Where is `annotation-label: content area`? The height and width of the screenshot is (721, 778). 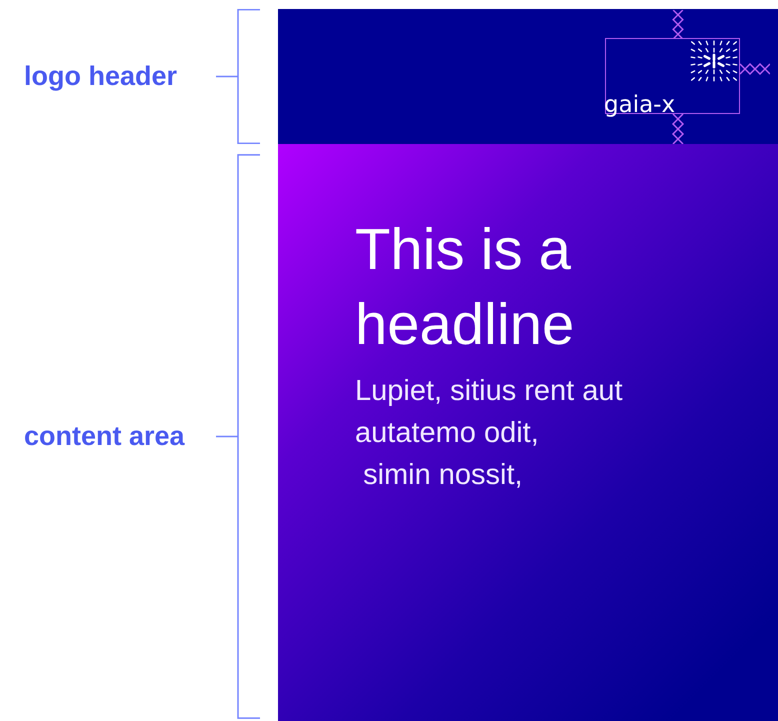 annotation-label: content area is located at coordinates (104, 436).